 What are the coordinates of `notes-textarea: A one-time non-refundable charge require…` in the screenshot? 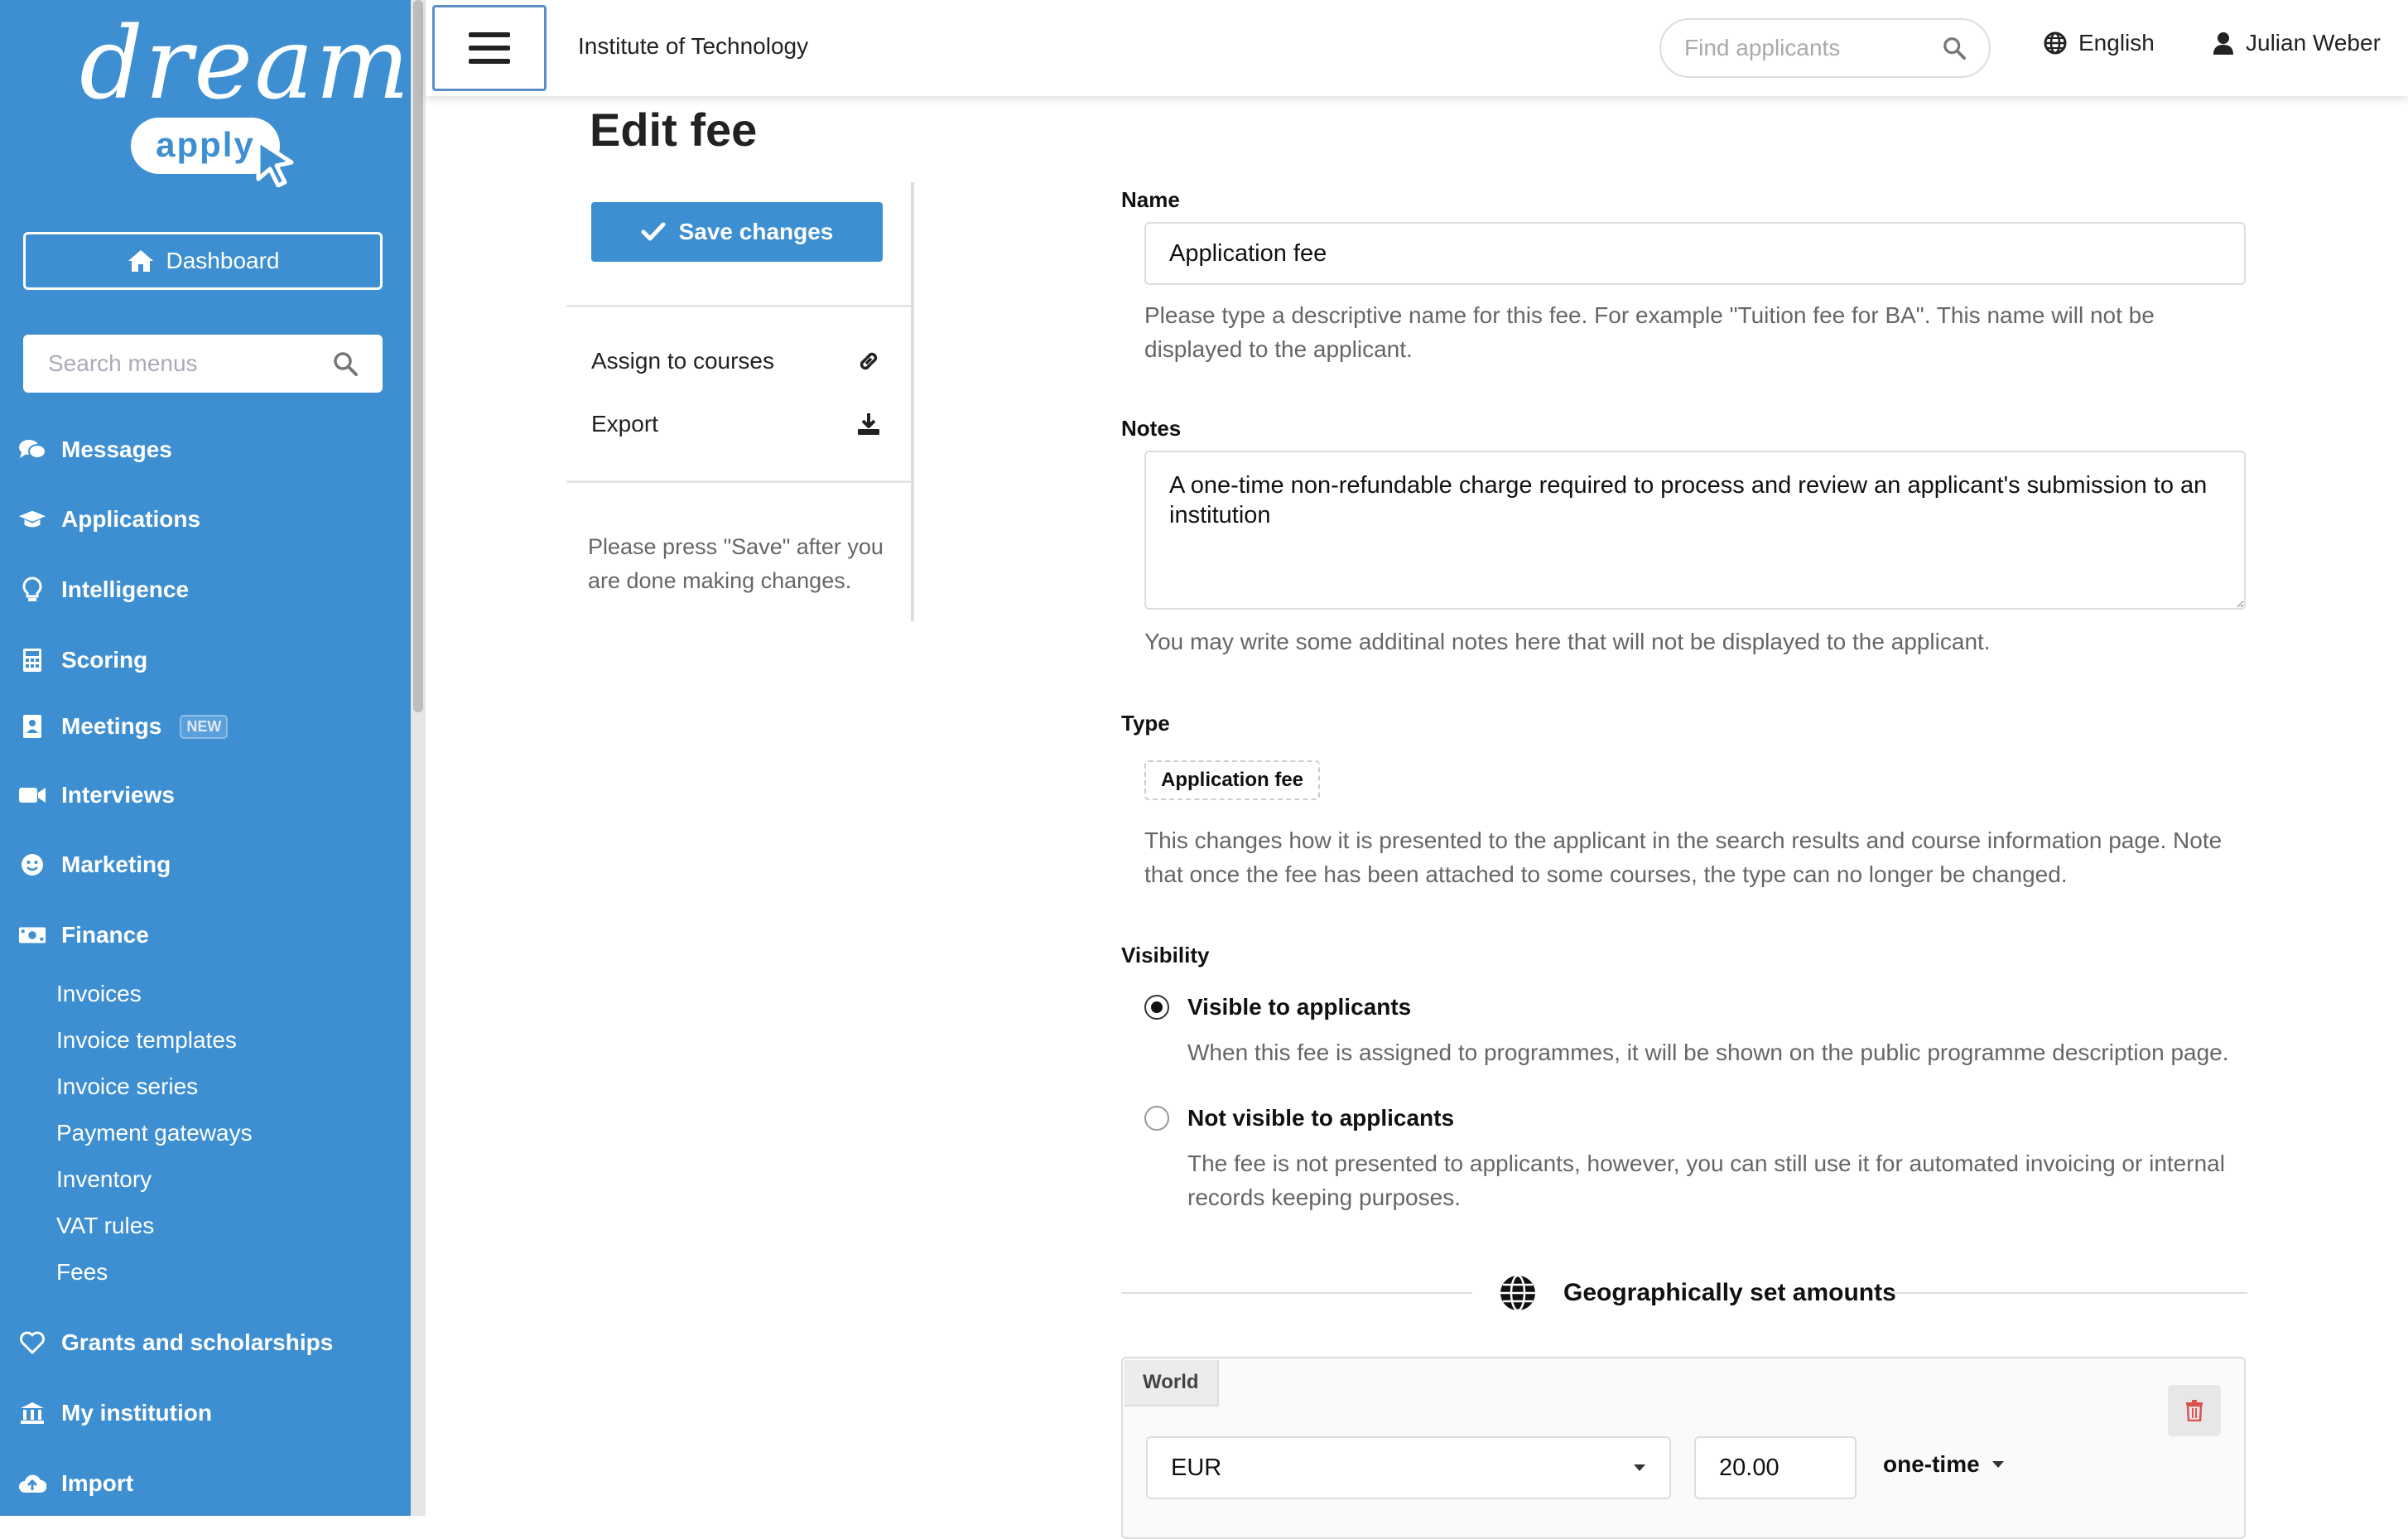 It's located at (1695, 531).